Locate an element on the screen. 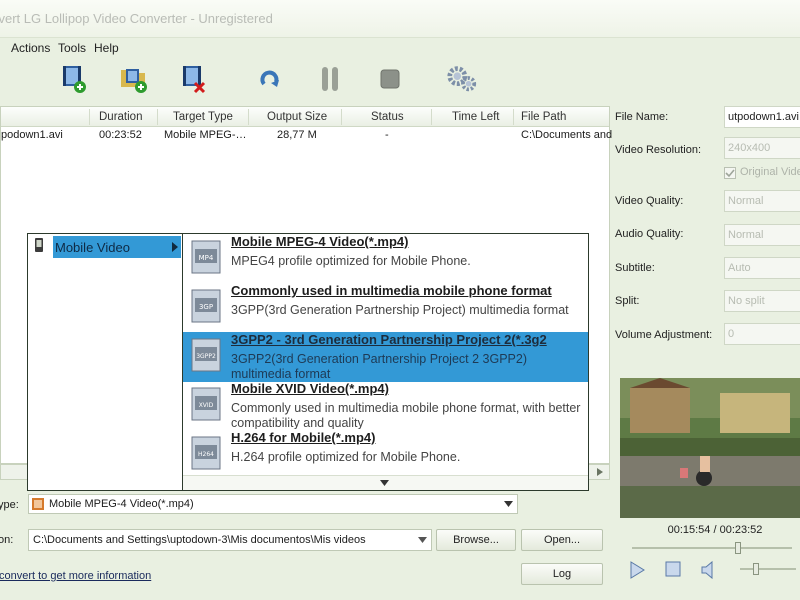 The height and width of the screenshot is (600, 800). h264-file-icon: H264 is located at coordinates (206, 453).